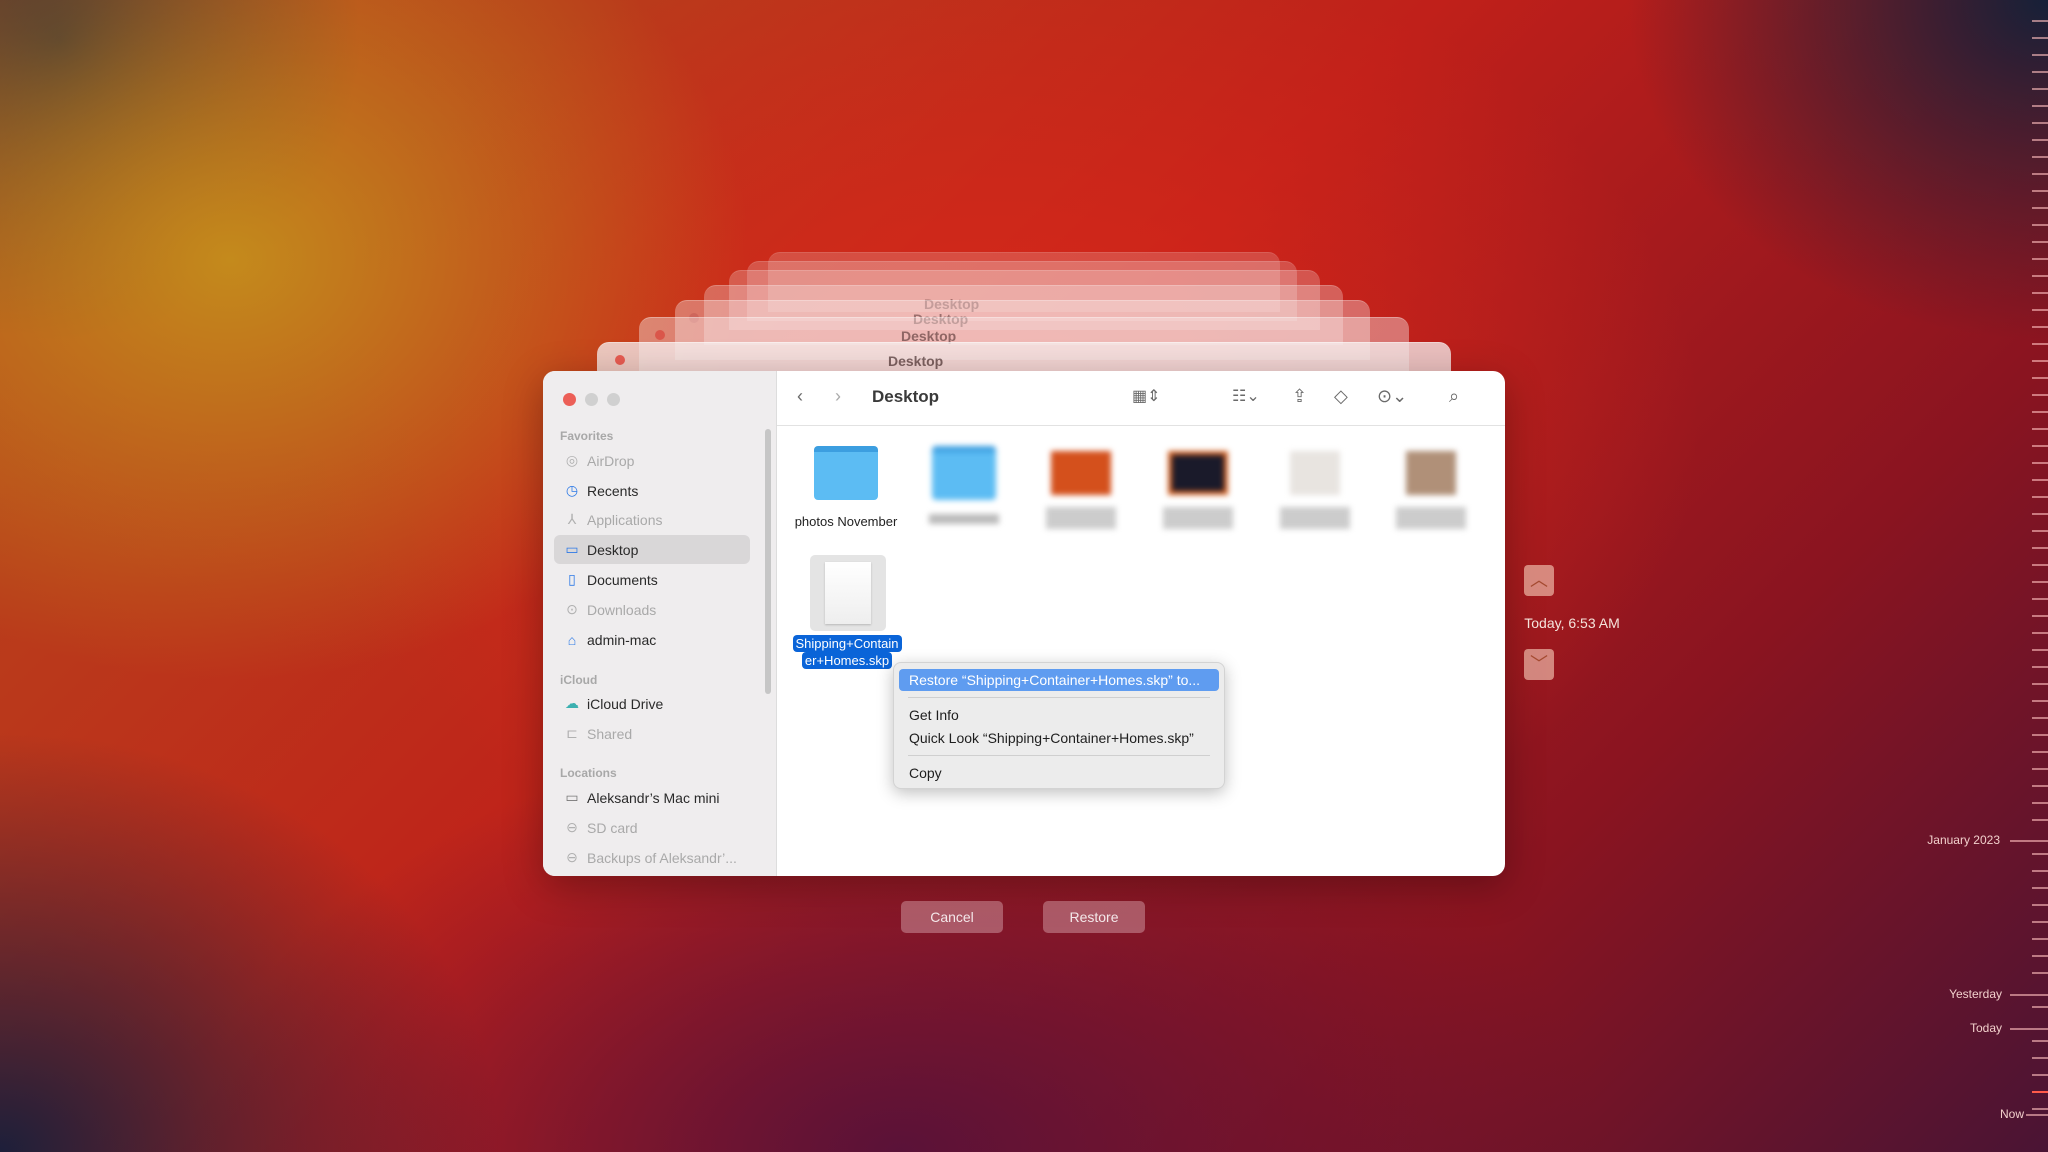 Image resolution: width=2048 pixels, height=1152 pixels. Describe the element at coordinates (1094, 917) in the screenshot. I see `restore-button: Restore` at that location.